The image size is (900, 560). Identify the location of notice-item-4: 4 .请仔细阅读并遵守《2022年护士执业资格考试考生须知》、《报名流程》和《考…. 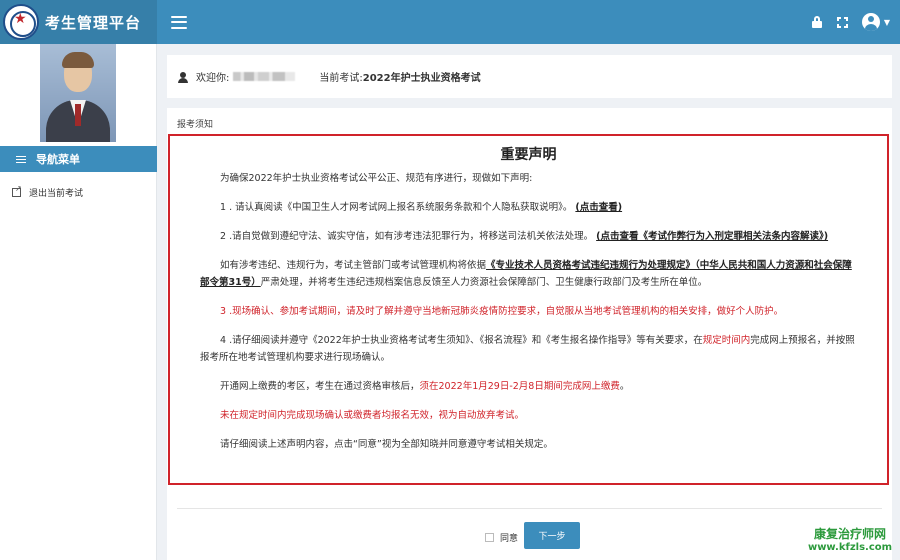
(528, 349).